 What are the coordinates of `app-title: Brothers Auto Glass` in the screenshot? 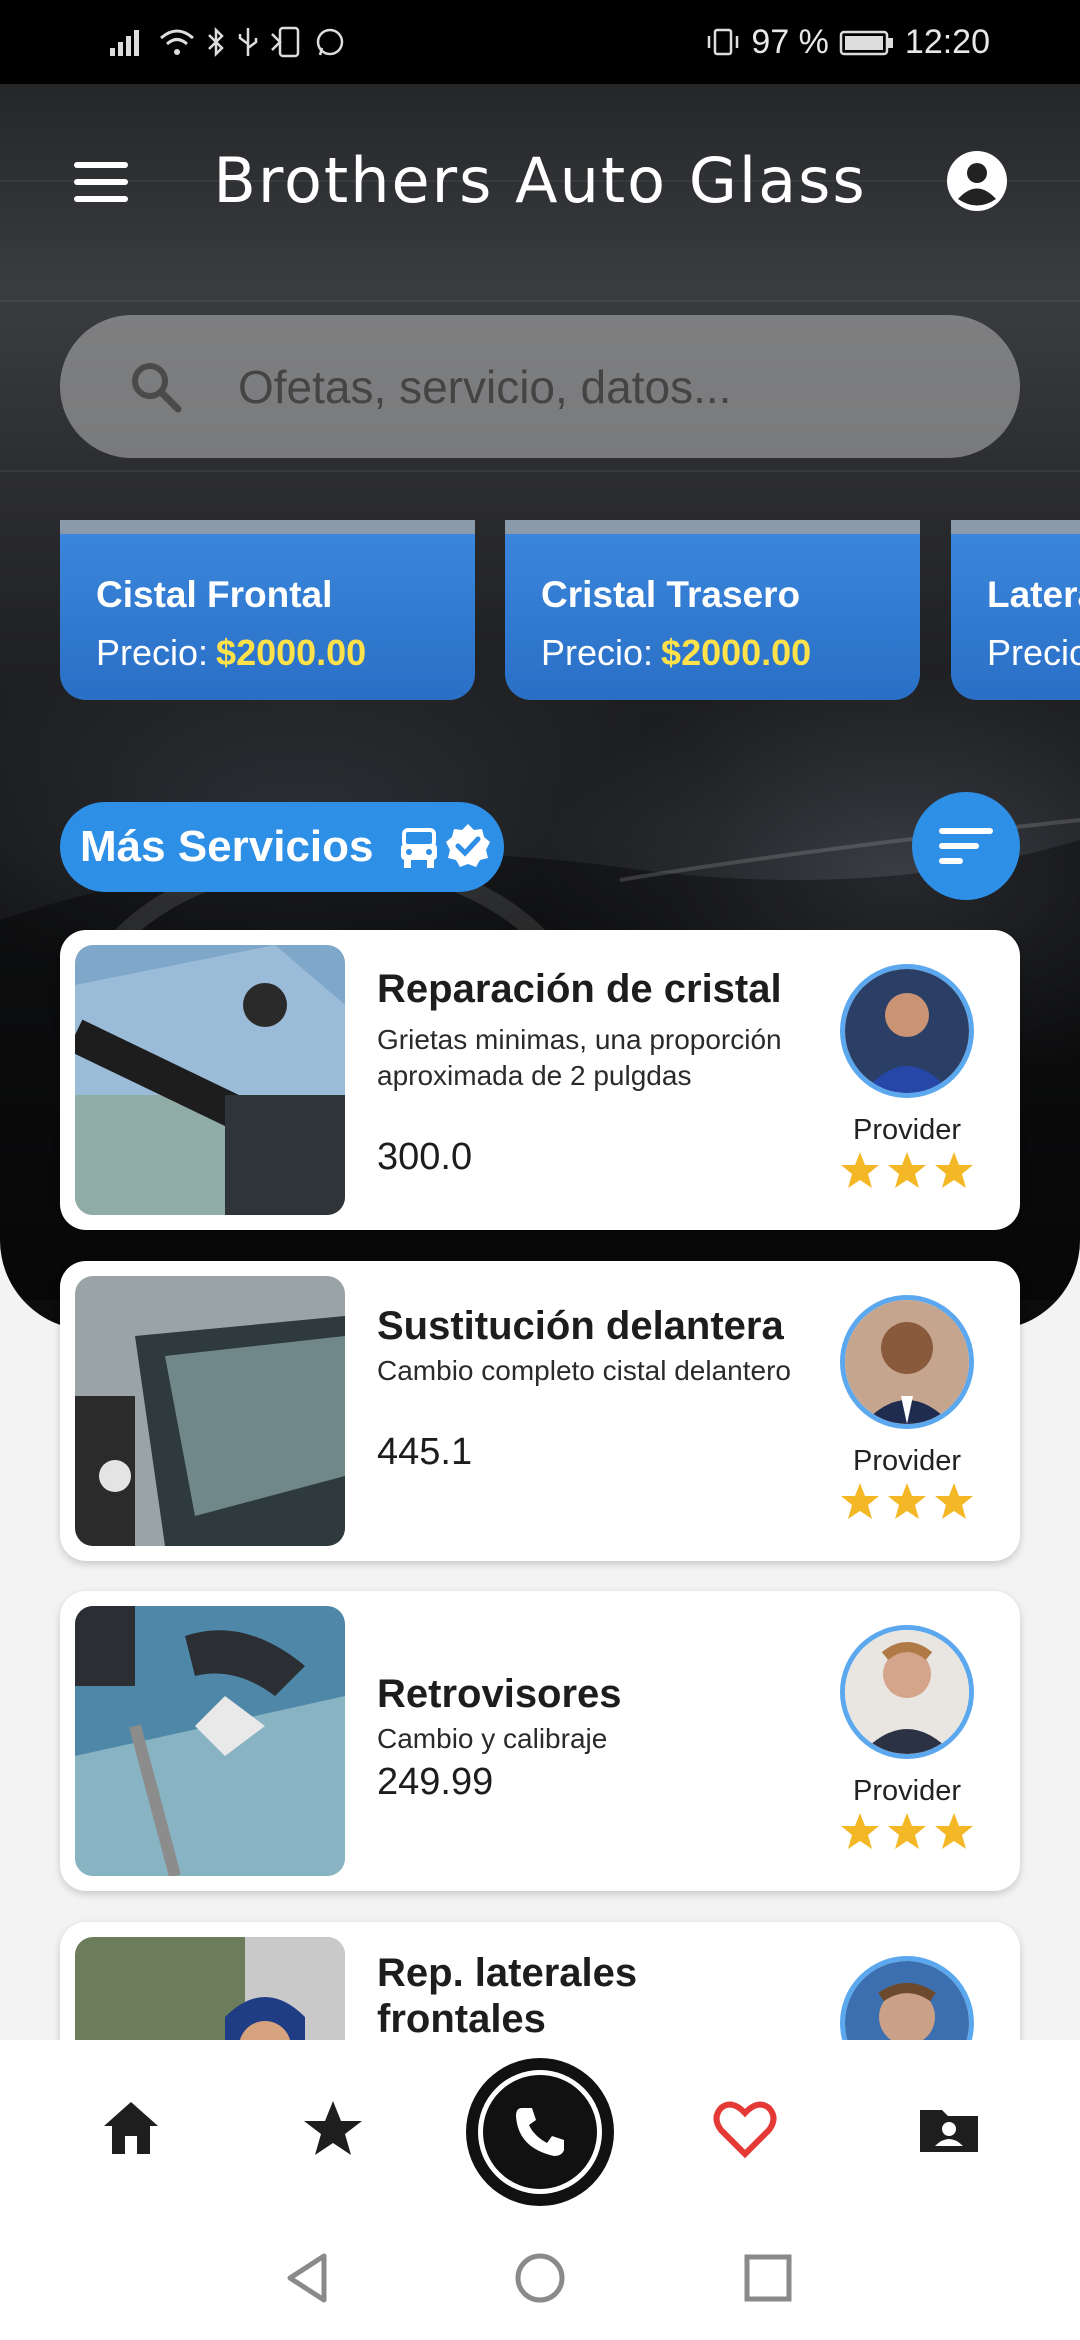 It's located at (540, 180).